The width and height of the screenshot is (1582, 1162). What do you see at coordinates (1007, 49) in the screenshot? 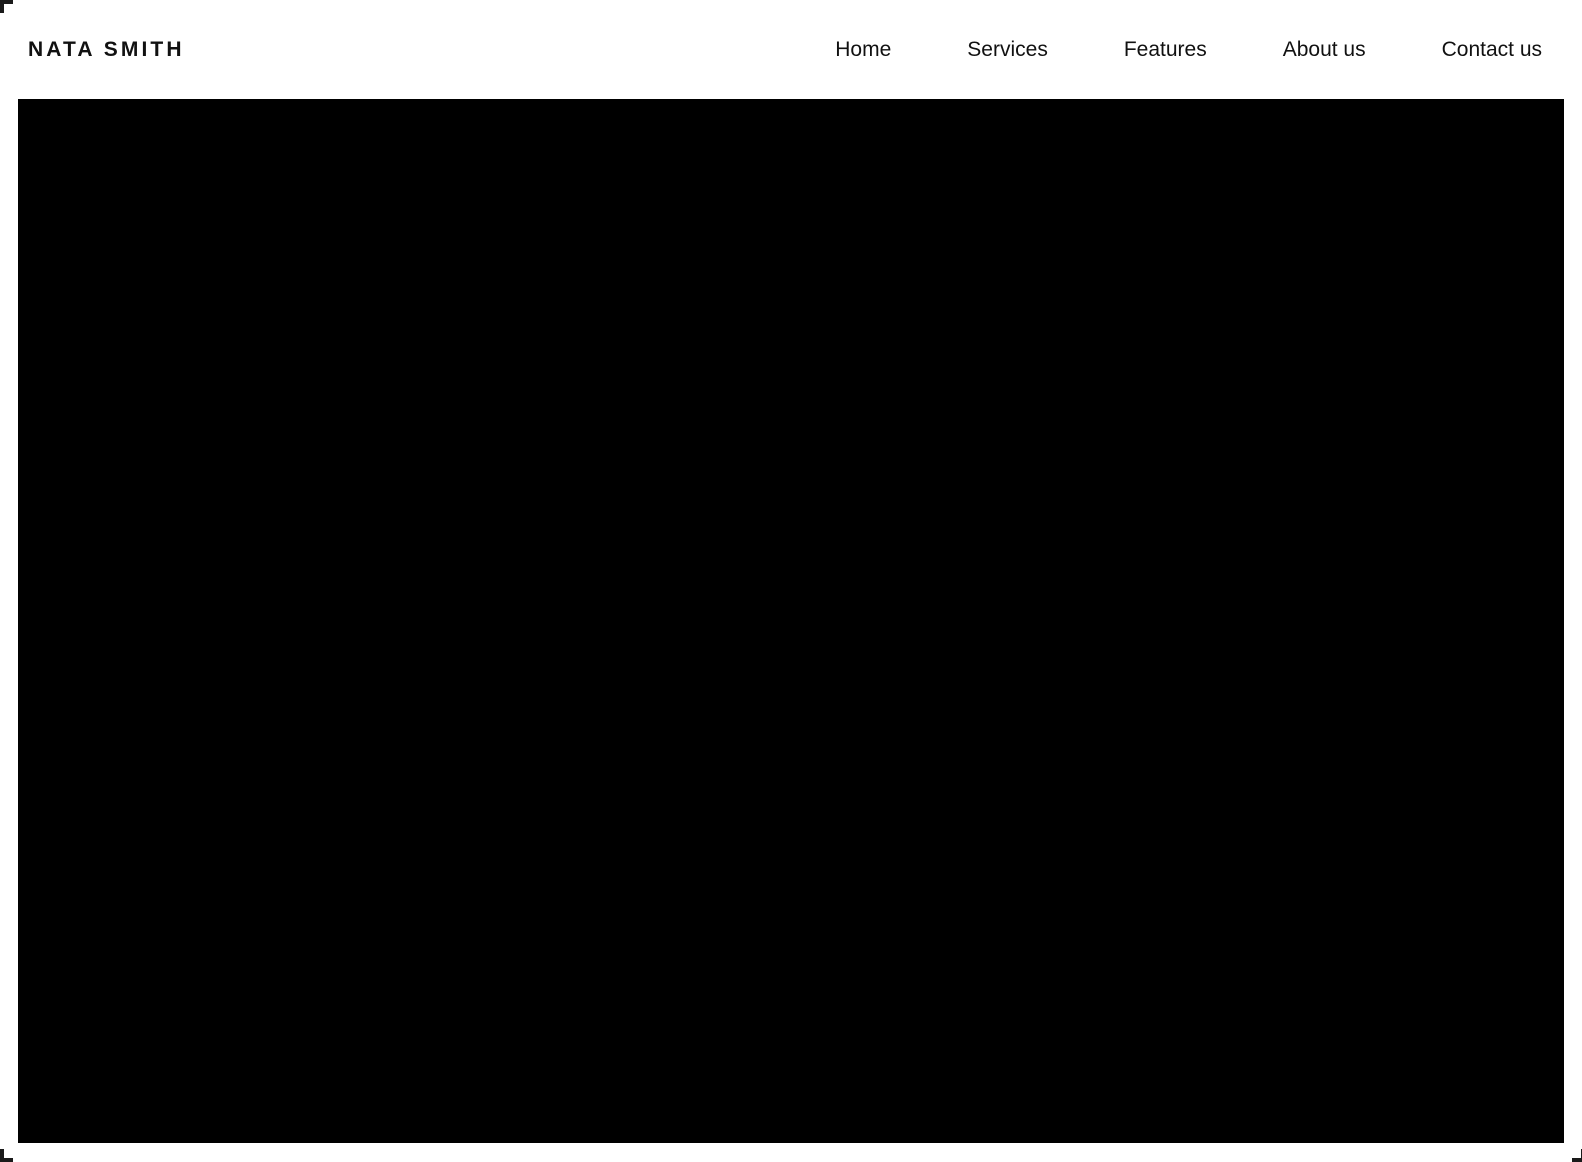
I see `nav-item-services: Services` at bounding box center [1007, 49].